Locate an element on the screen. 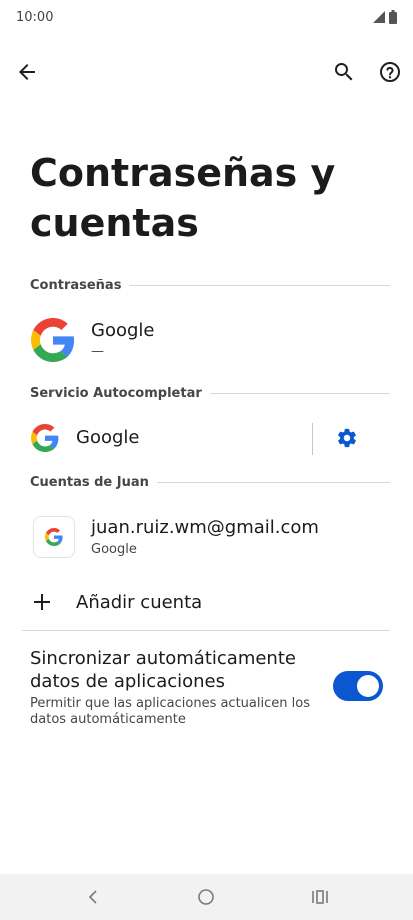  help-icon is located at coordinates (390, 72).